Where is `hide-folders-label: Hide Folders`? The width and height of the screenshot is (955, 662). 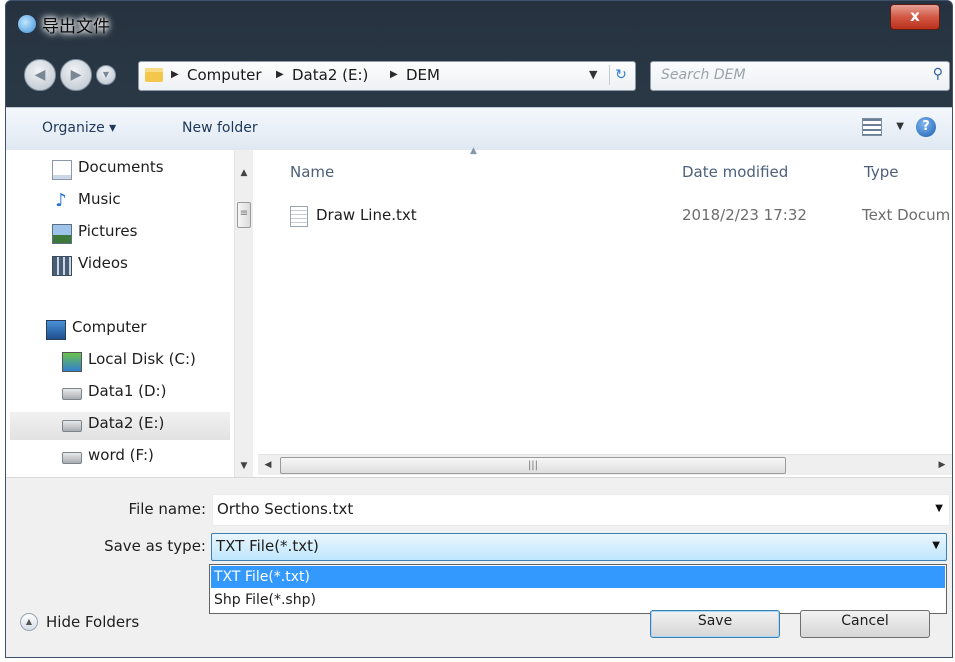
hide-folders-label: Hide Folders is located at coordinates (93, 622).